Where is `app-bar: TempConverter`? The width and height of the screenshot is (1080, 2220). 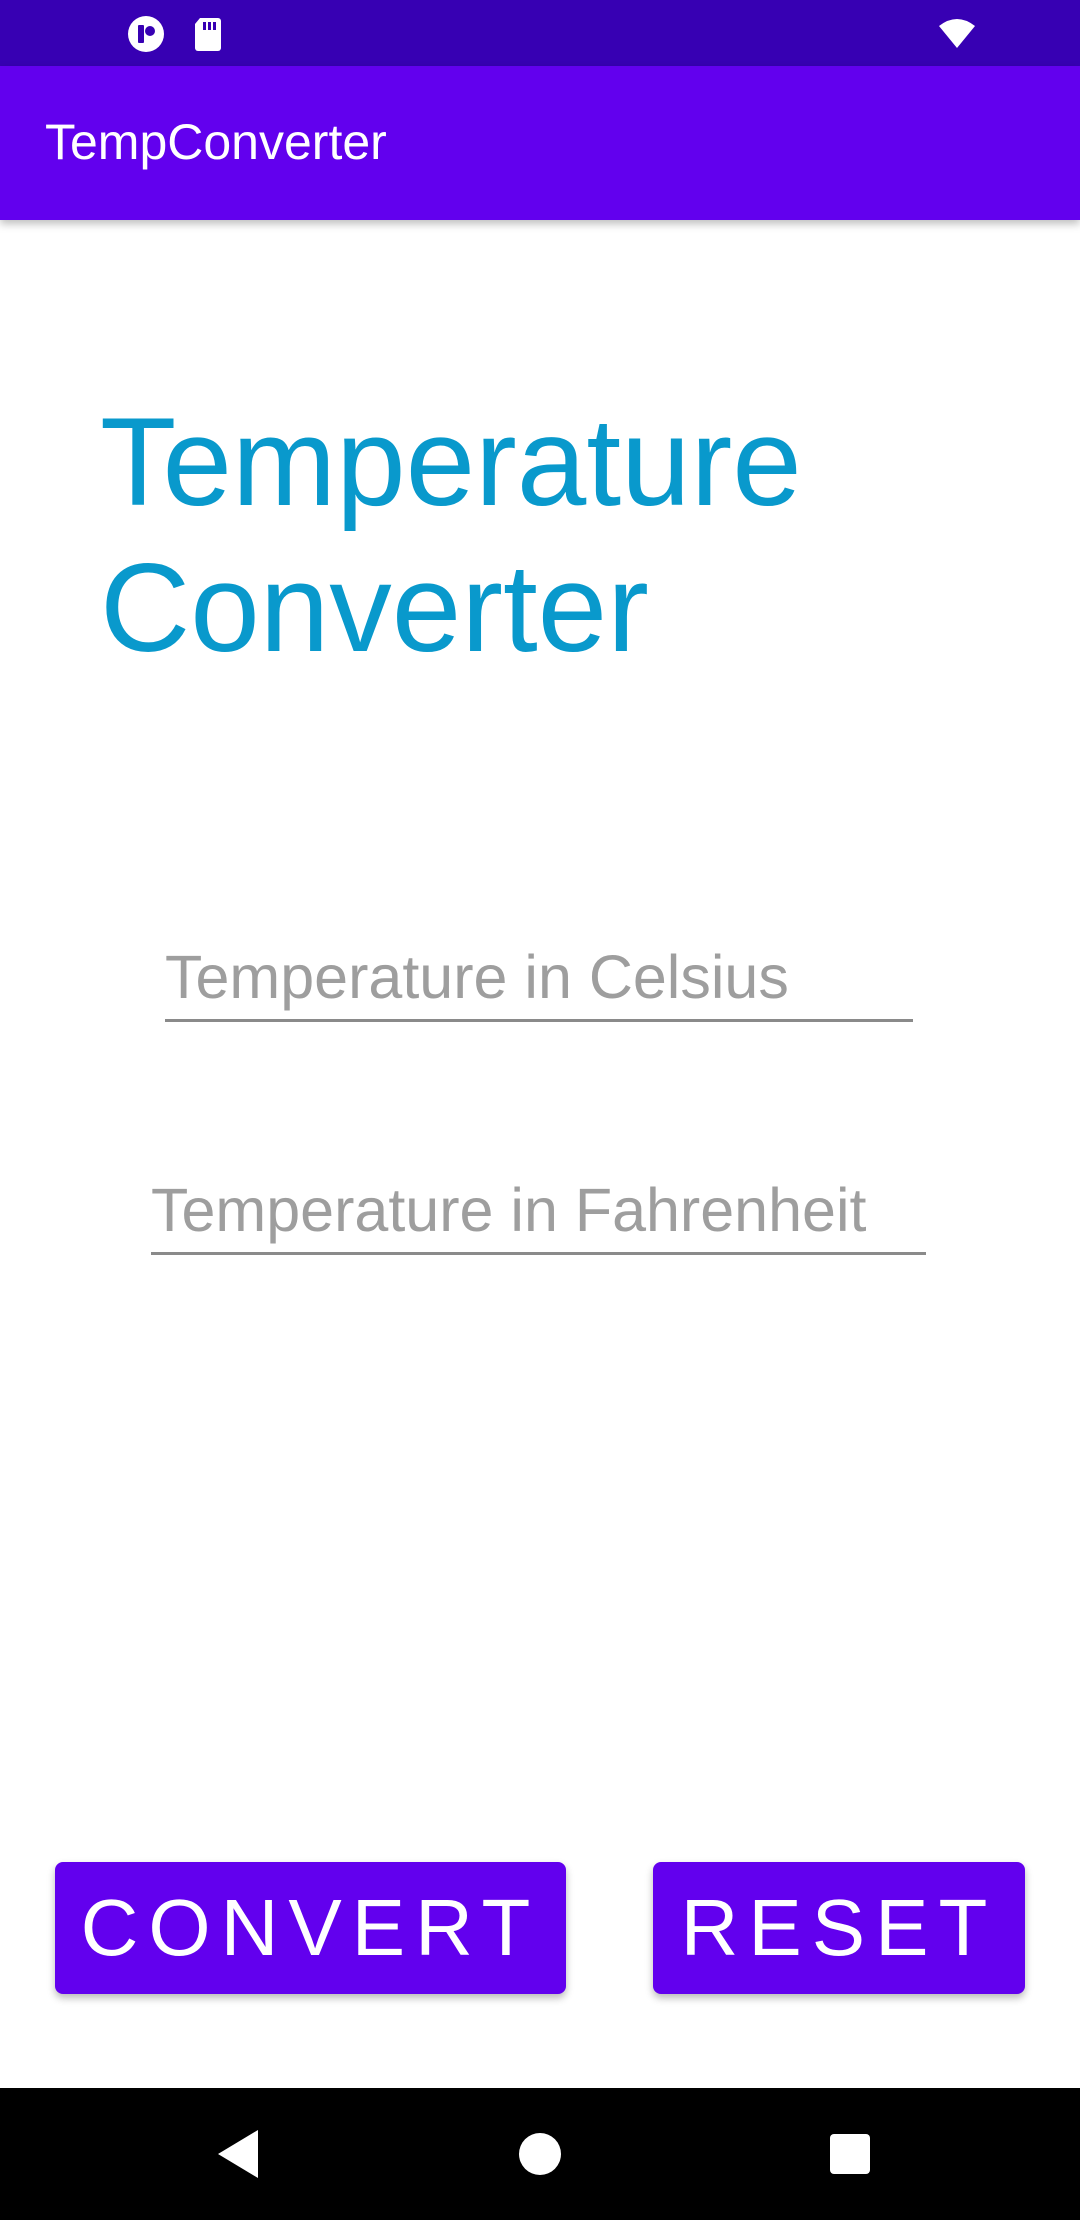
app-bar: TempConverter is located at coordinates (540, 143).